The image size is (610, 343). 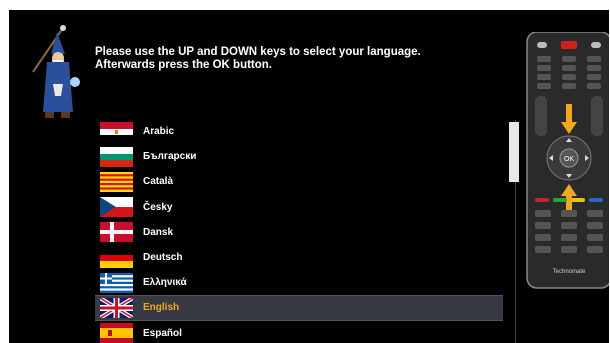 What do you see at coordinates (161, 308) in the screenshot?
I see `language-label: English` at bounding box center [161, 308].